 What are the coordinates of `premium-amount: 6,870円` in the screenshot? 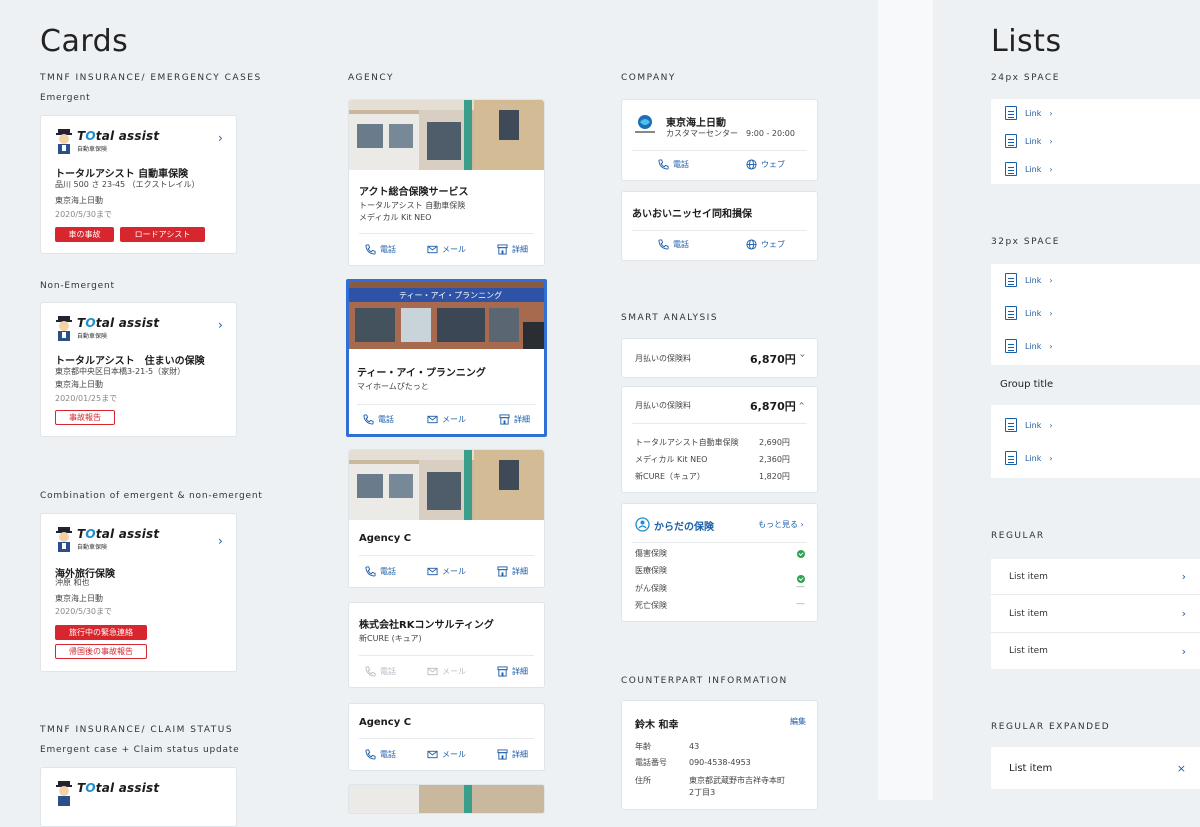 It's located at (773, 359).